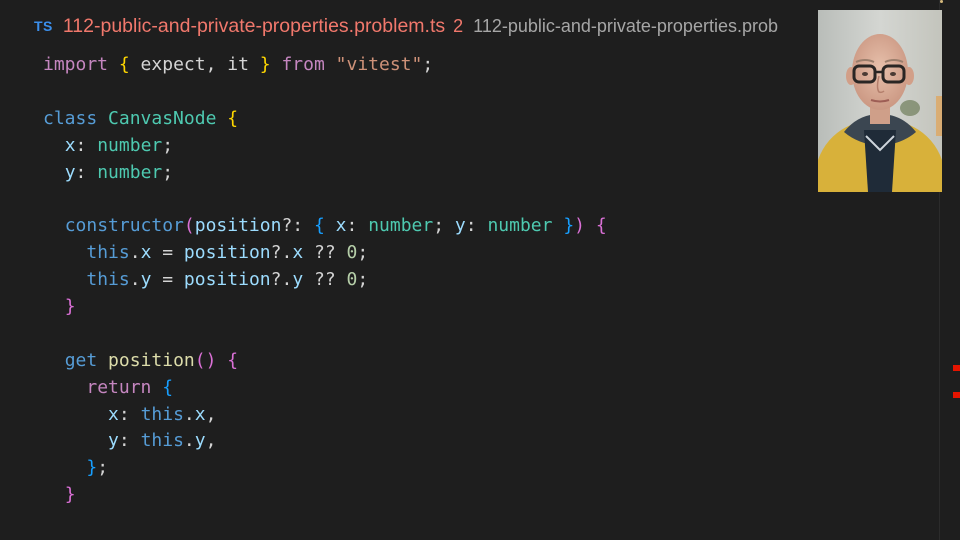 The width and height of the screenshot is (960, 540). Describe the element at coordinates (941, 1) in the screenshot. I see `modified-indicator-dot` at that location.